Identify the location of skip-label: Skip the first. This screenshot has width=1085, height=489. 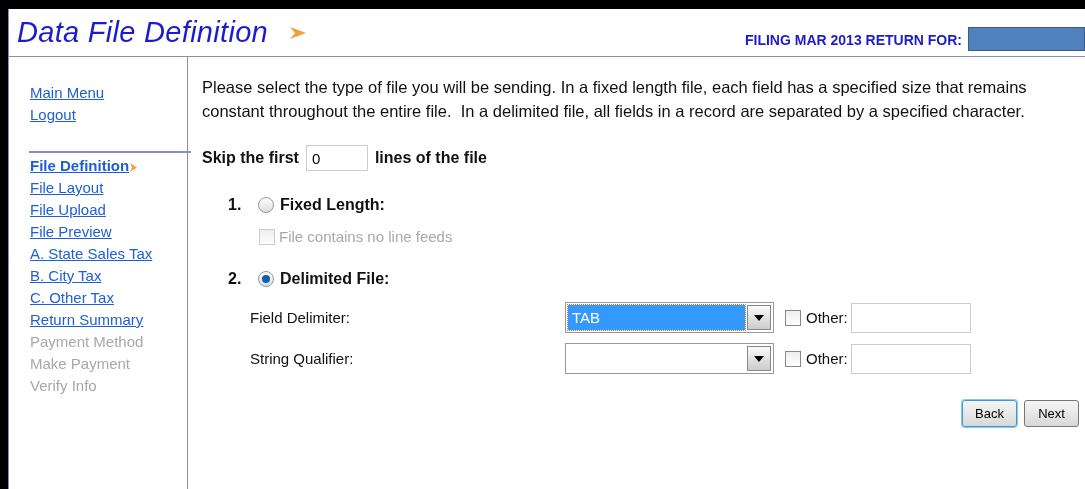
(250, 158).